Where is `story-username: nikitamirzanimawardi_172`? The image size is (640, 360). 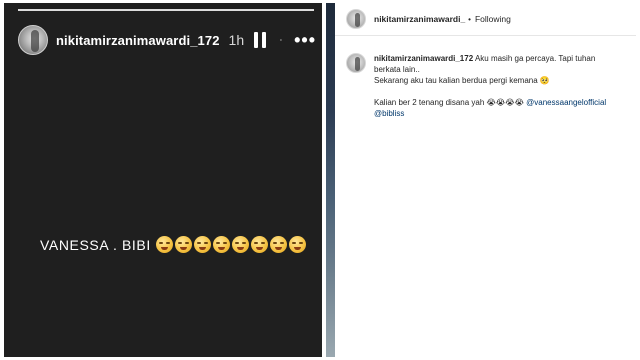
story-username: nikitamirzanimawardi_172 is located at coordinates (138, 40).